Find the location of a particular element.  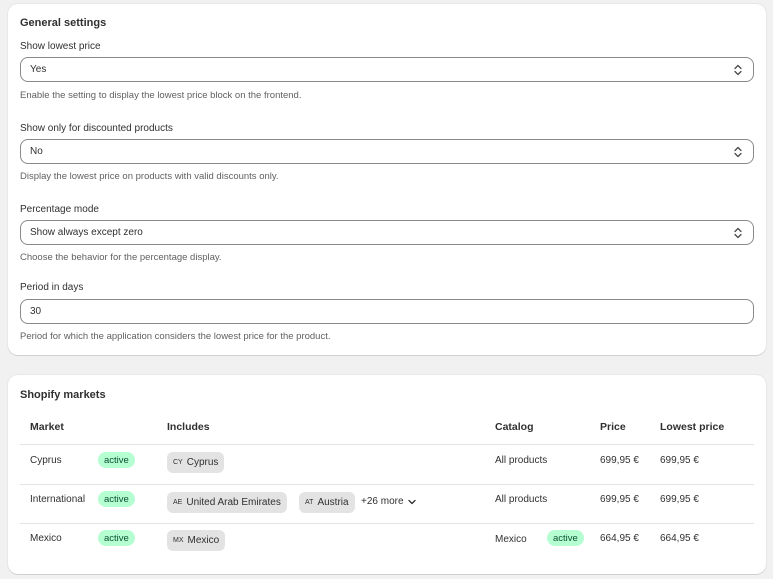

country-name: Mexico is located at coordinates (203, 540).